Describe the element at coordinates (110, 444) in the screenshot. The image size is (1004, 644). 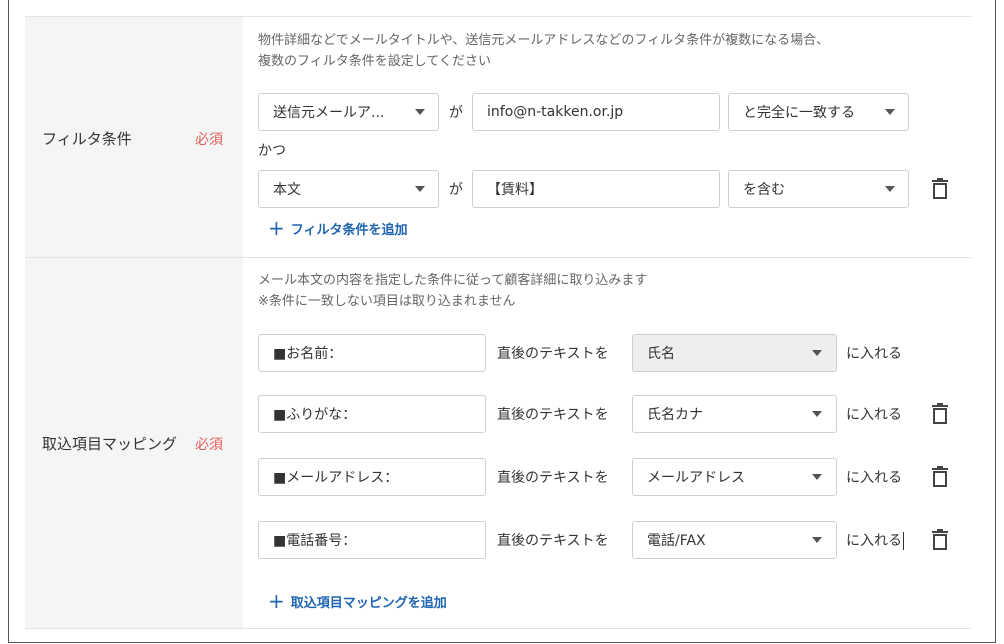
I see `mapping-field-label: 取込項目マッピング` at that location.